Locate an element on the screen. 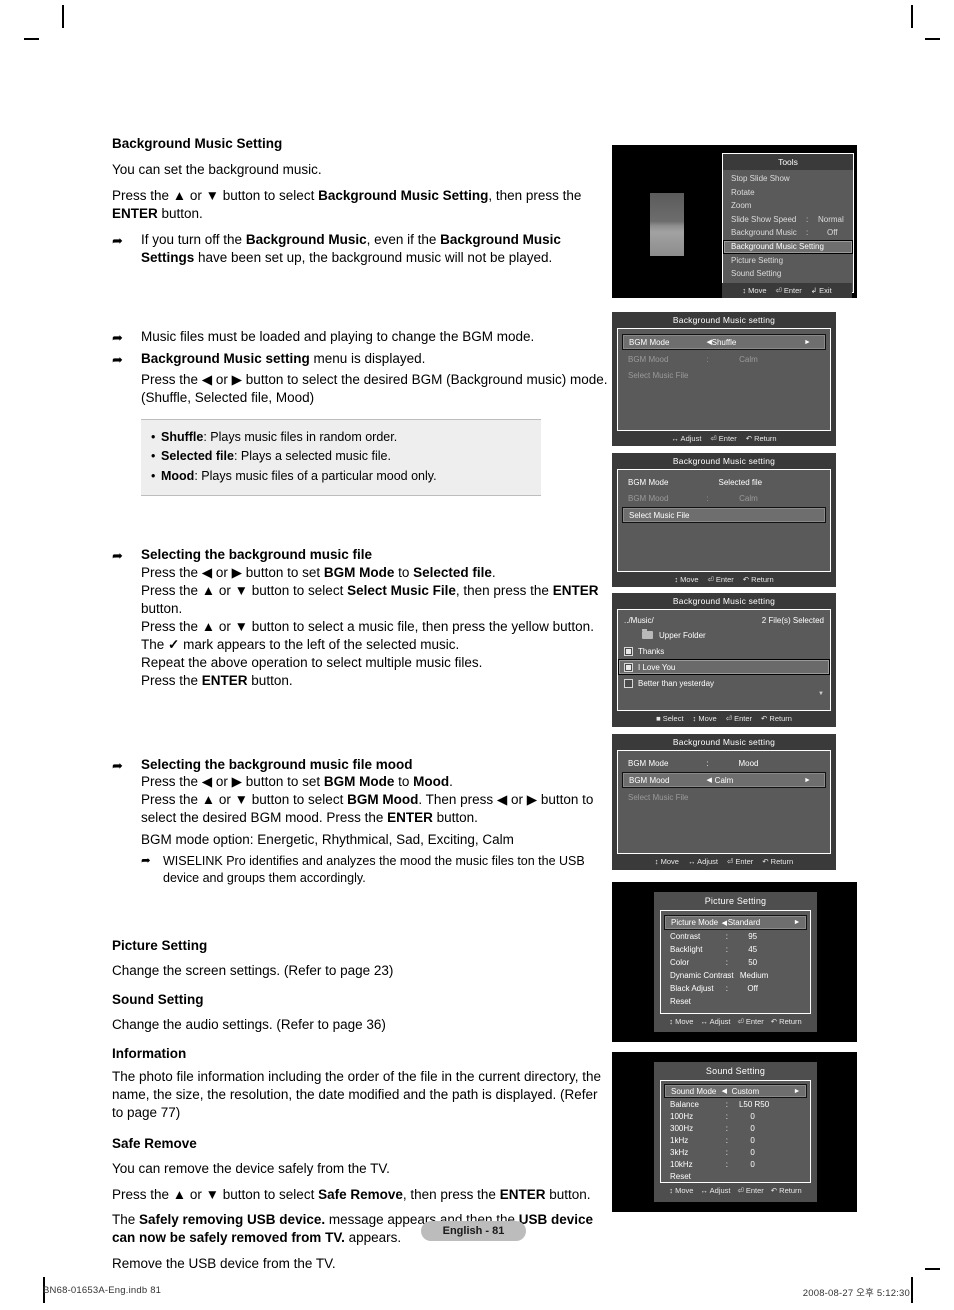 Image resolution: width=954 pixels, height=1310 pixels. sound-row-300hz: 300Hz : 0 is located at coordinates (735, 1128).